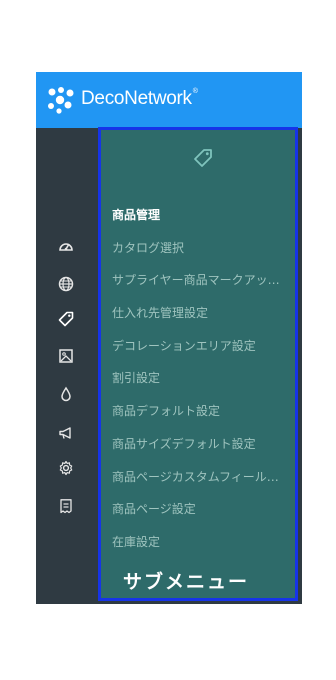 Image resolution: width=336 pixels, height=680 pixels. I want to click on rail-item-dashboard, so click(66, 246).